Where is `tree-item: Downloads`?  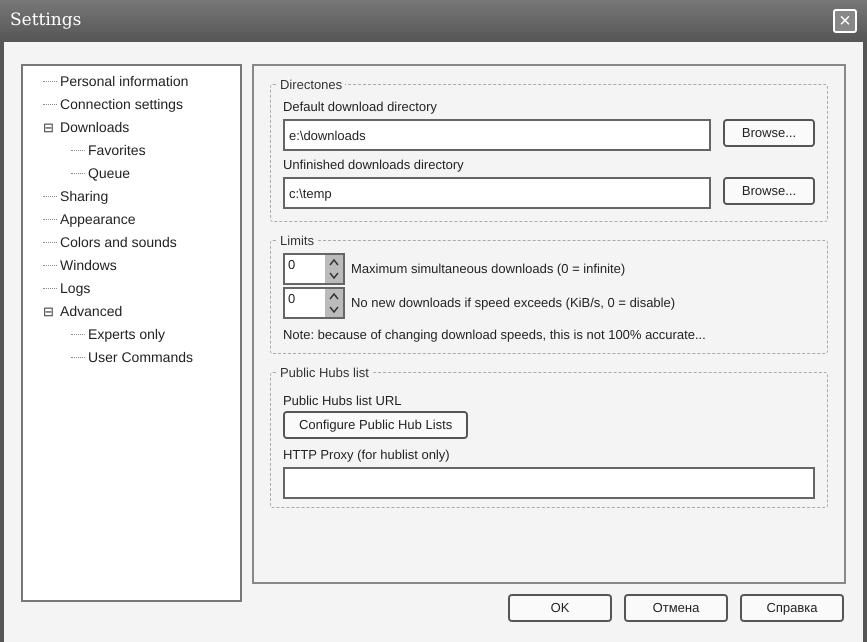 tree-item: Downloads is located at coordinates (94, 127).